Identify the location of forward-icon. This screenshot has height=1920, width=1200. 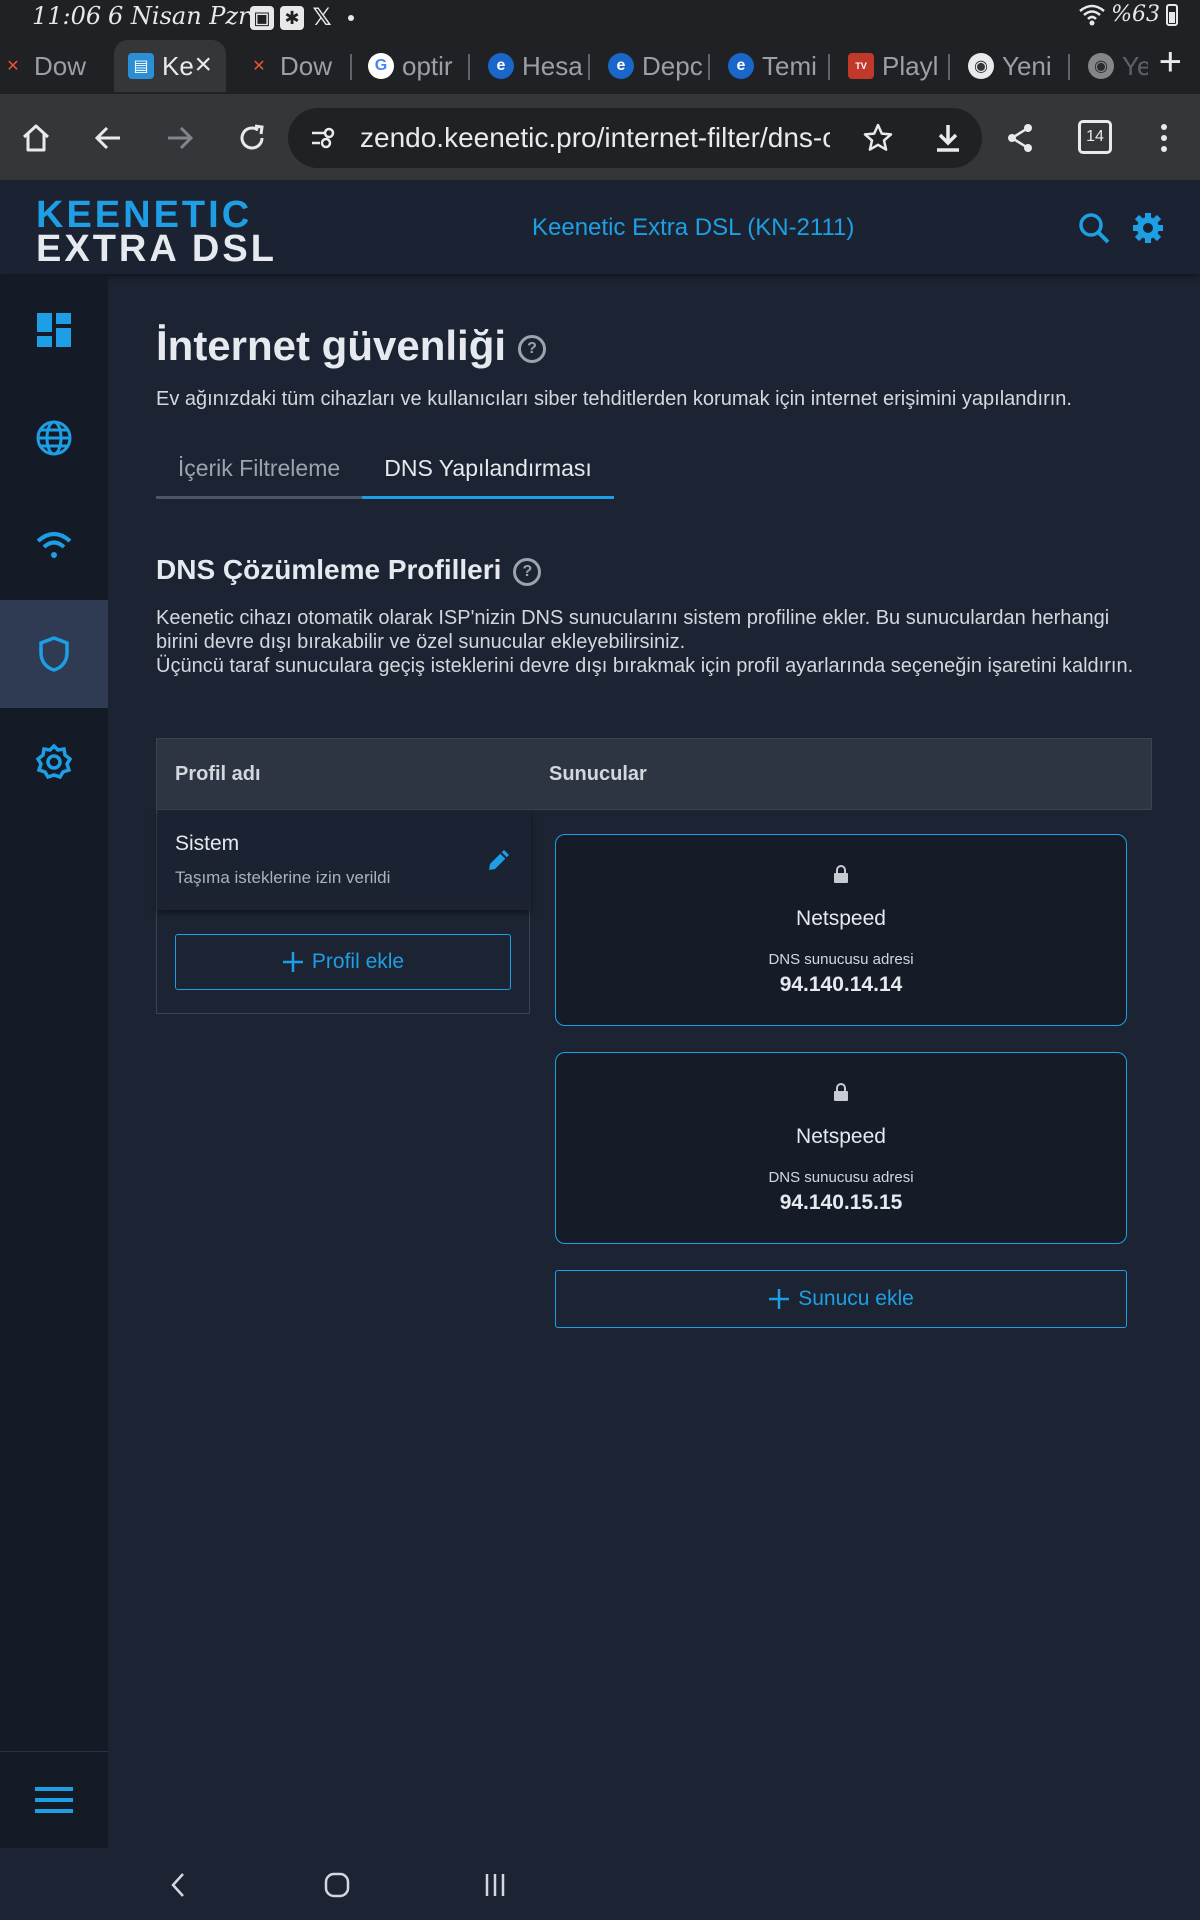
(180, 138).